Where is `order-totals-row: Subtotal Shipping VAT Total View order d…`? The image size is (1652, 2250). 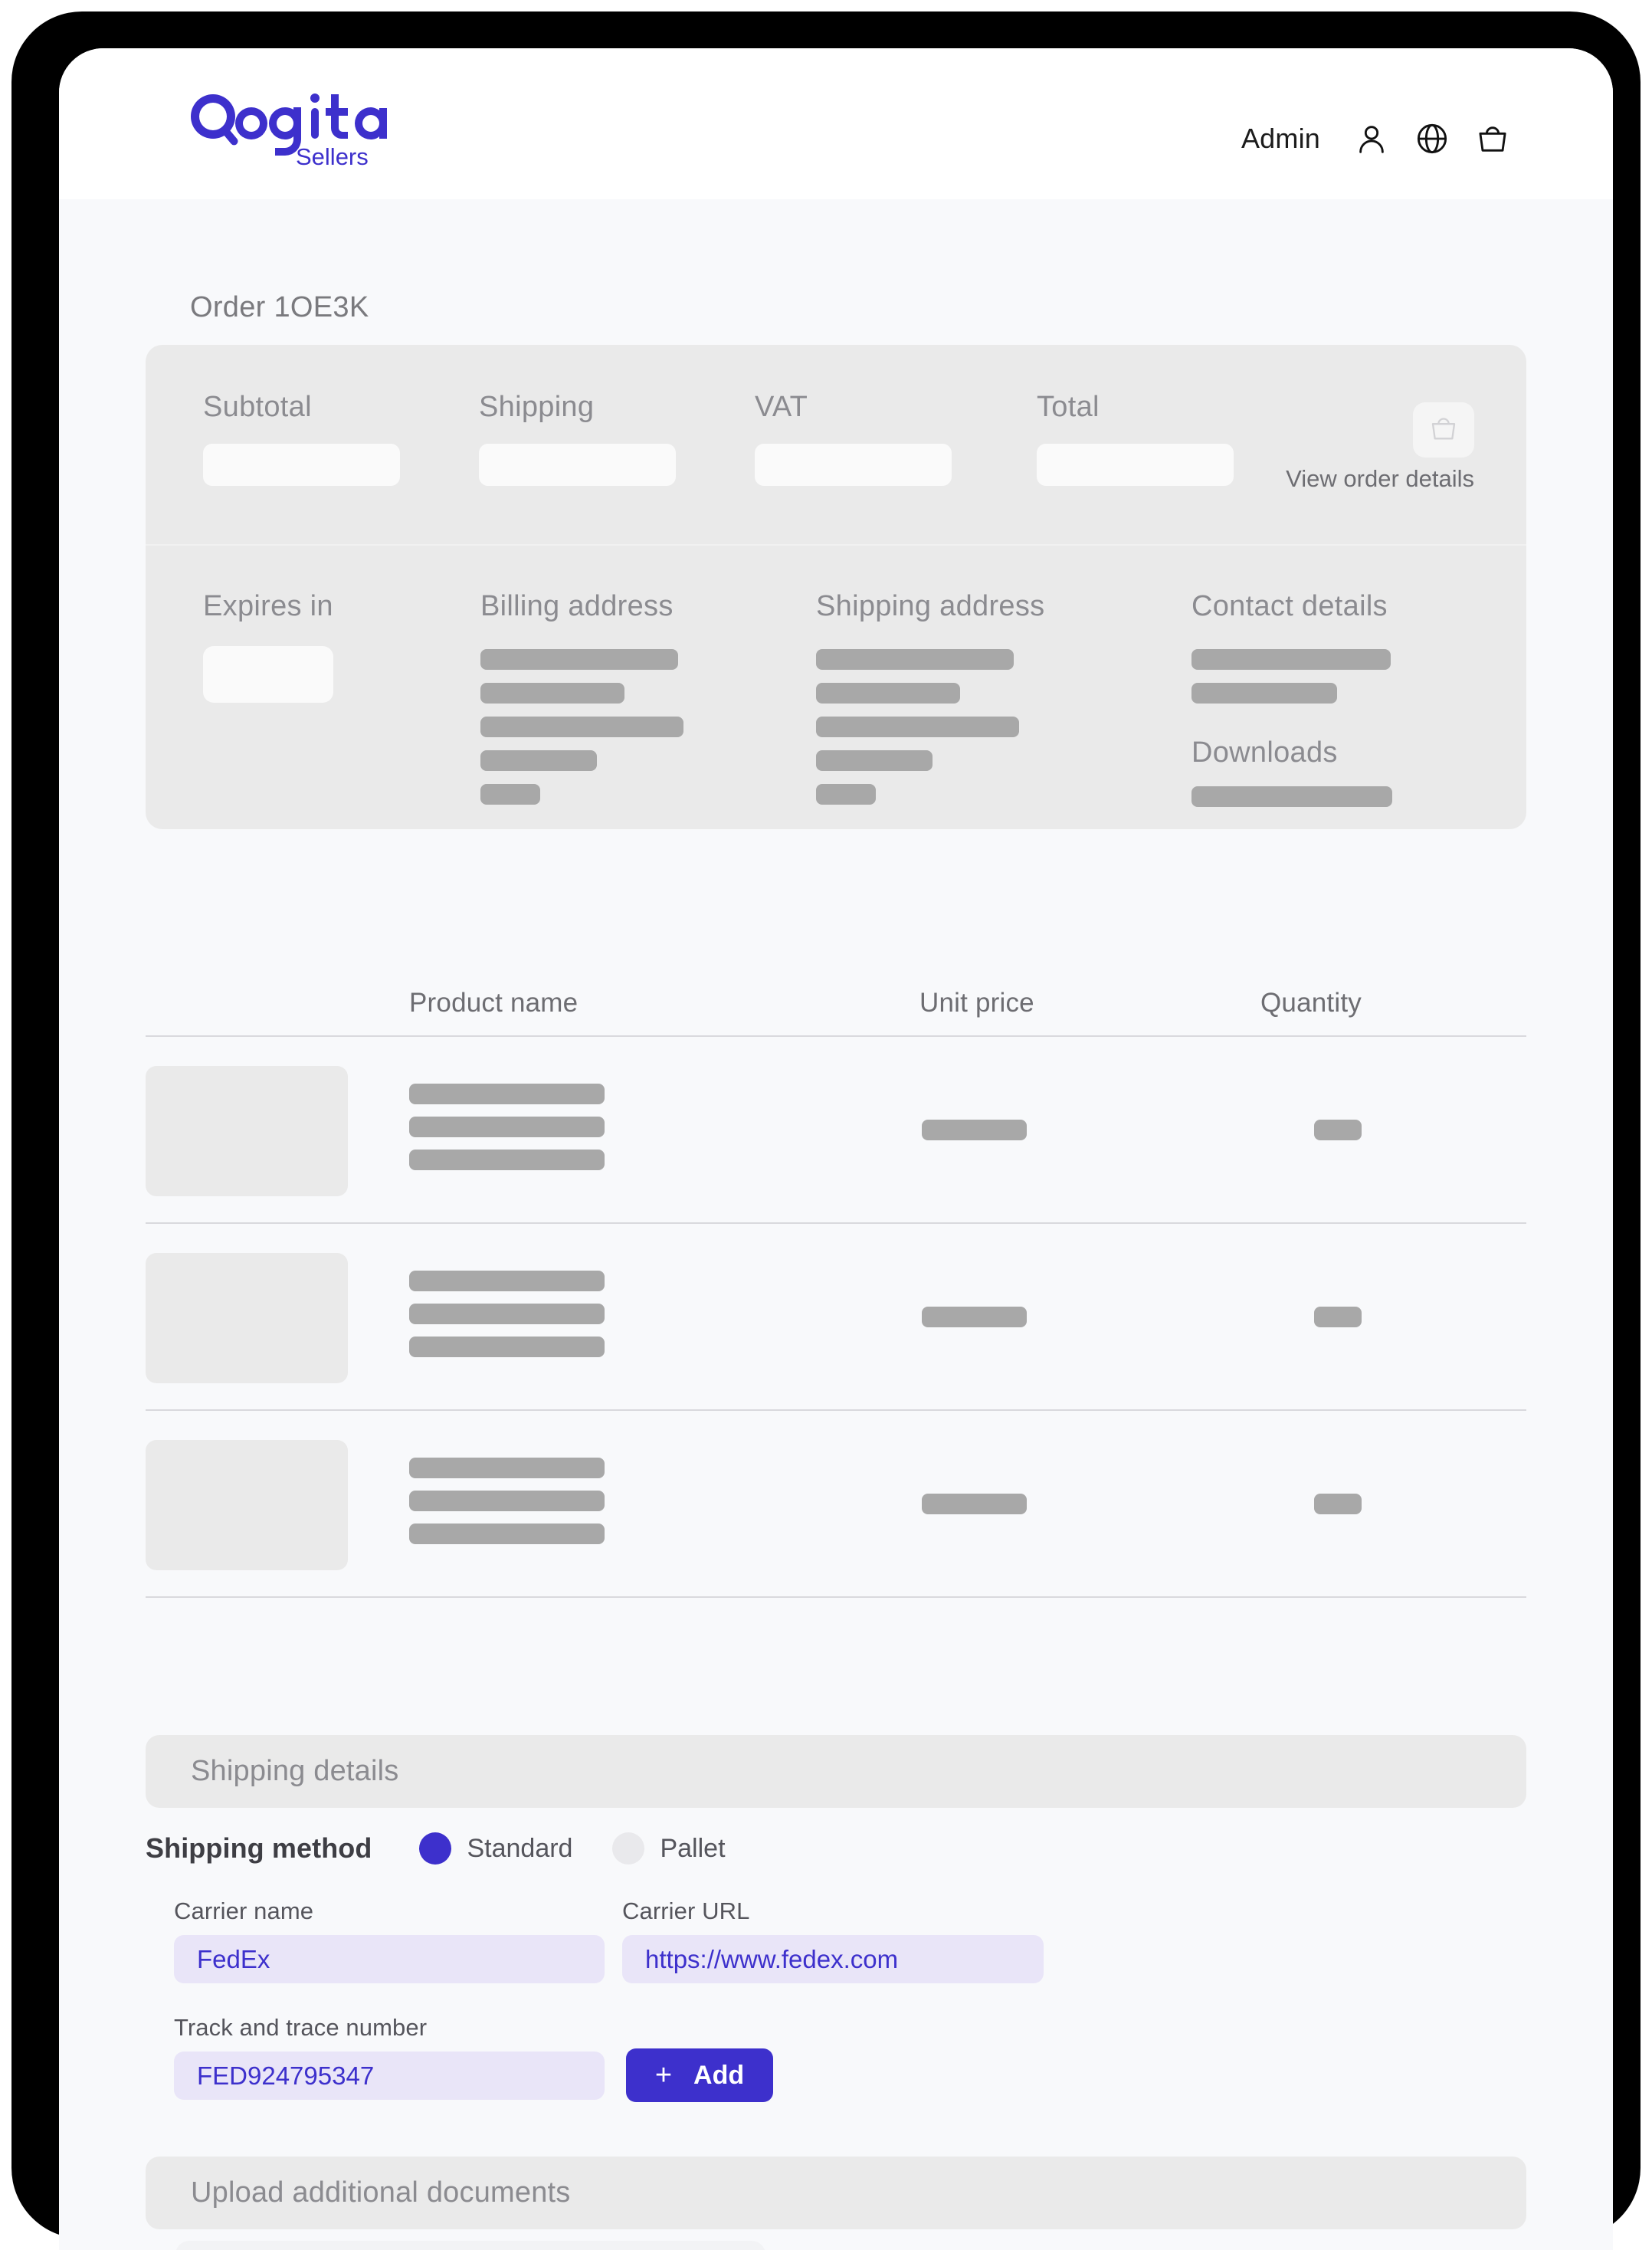 order-totals-row: Subtotal Shipping VAT Total View order d… is located at coordinates (836, 446).